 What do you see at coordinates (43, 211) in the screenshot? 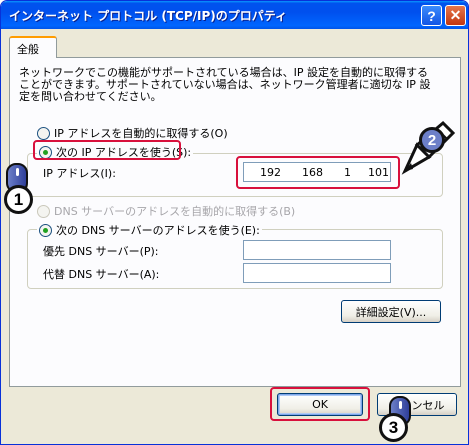
I see `dns-auto-radio` at bounding box center [43, 211].